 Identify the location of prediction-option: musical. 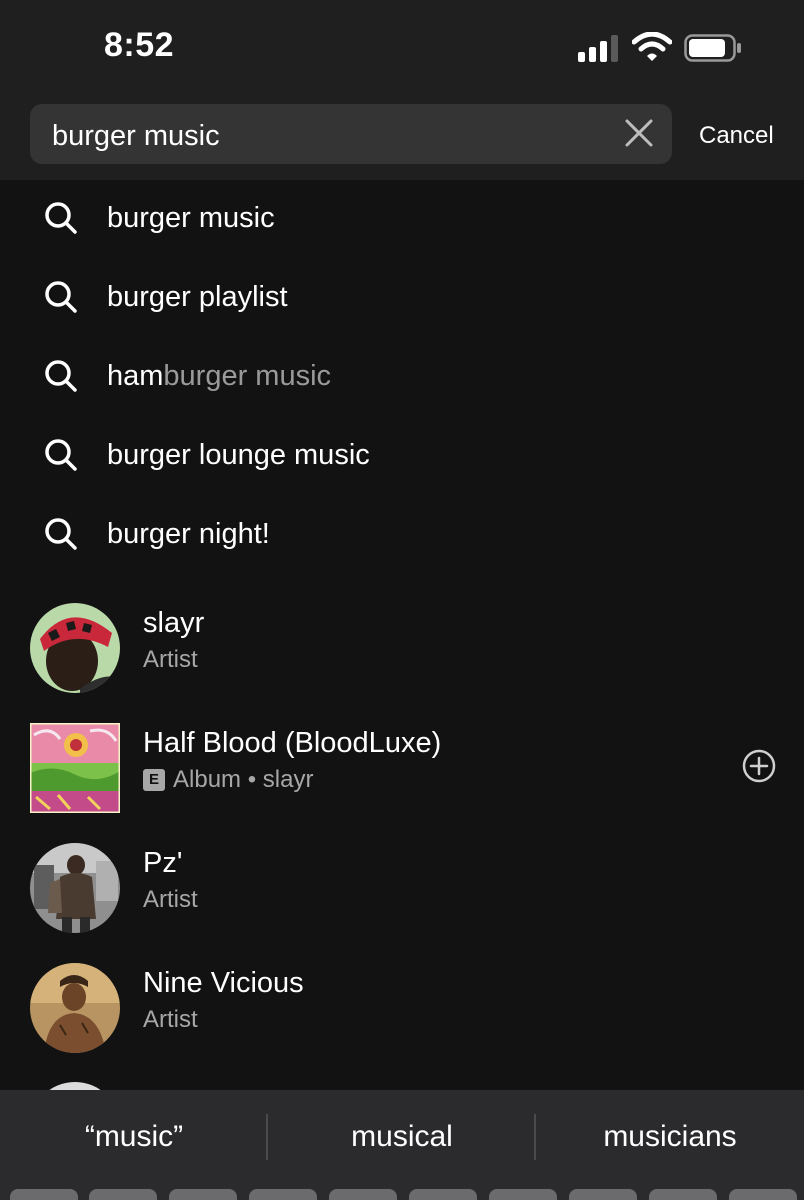
(402, 1137).